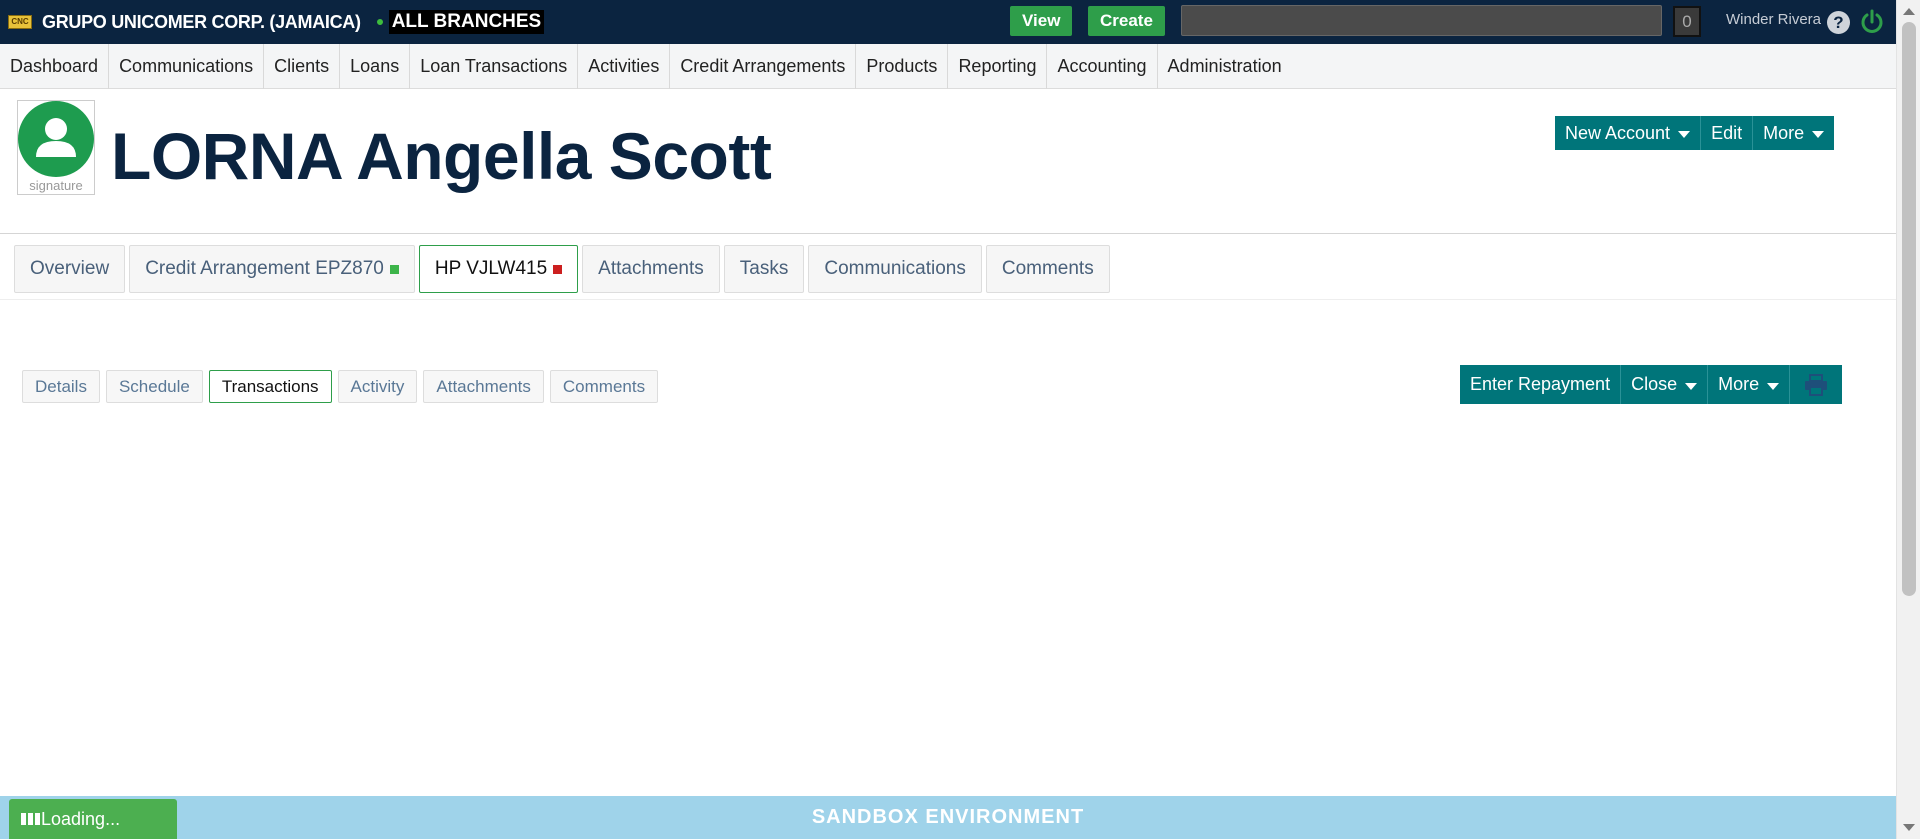 This screenshot has width=1920, height=839. I want to click on branch-selector: ALL BRANCHES, so click(466, 22).